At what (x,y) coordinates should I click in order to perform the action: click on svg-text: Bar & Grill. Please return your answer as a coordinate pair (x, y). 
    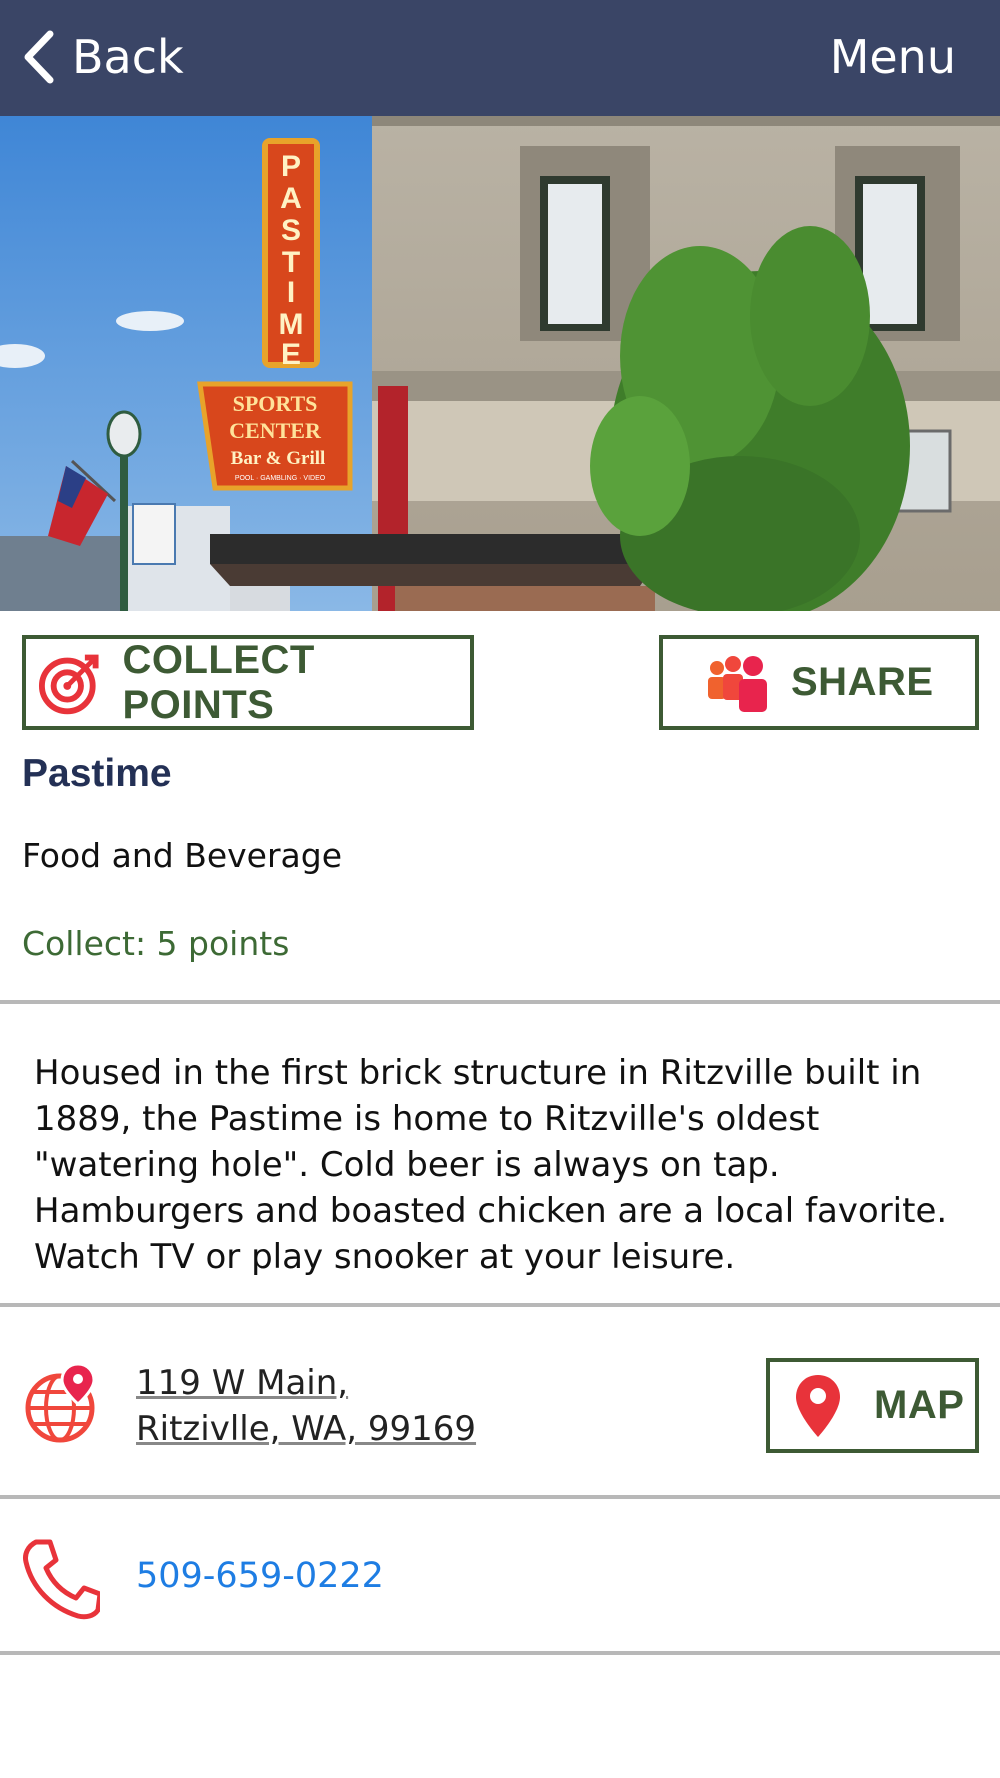
    Looking at the image, I should click on (278, 458).